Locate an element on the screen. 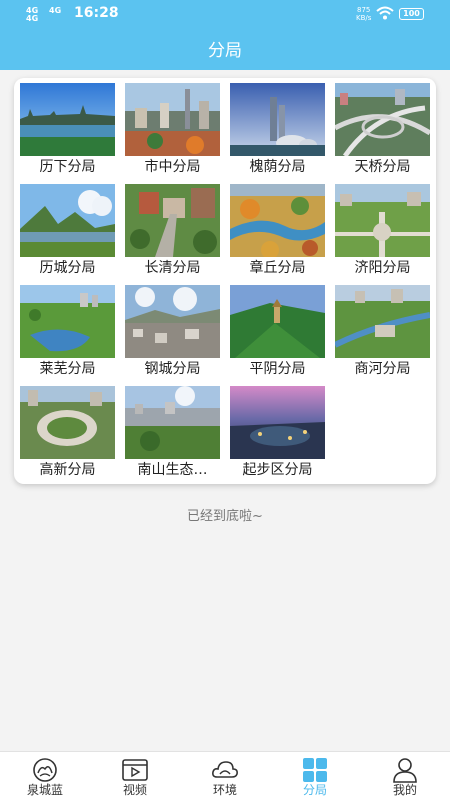 This screenshot has width=450, height=800. branch-tile-zhangqiu: 章丘分局 is located at coordinates (277, 232).